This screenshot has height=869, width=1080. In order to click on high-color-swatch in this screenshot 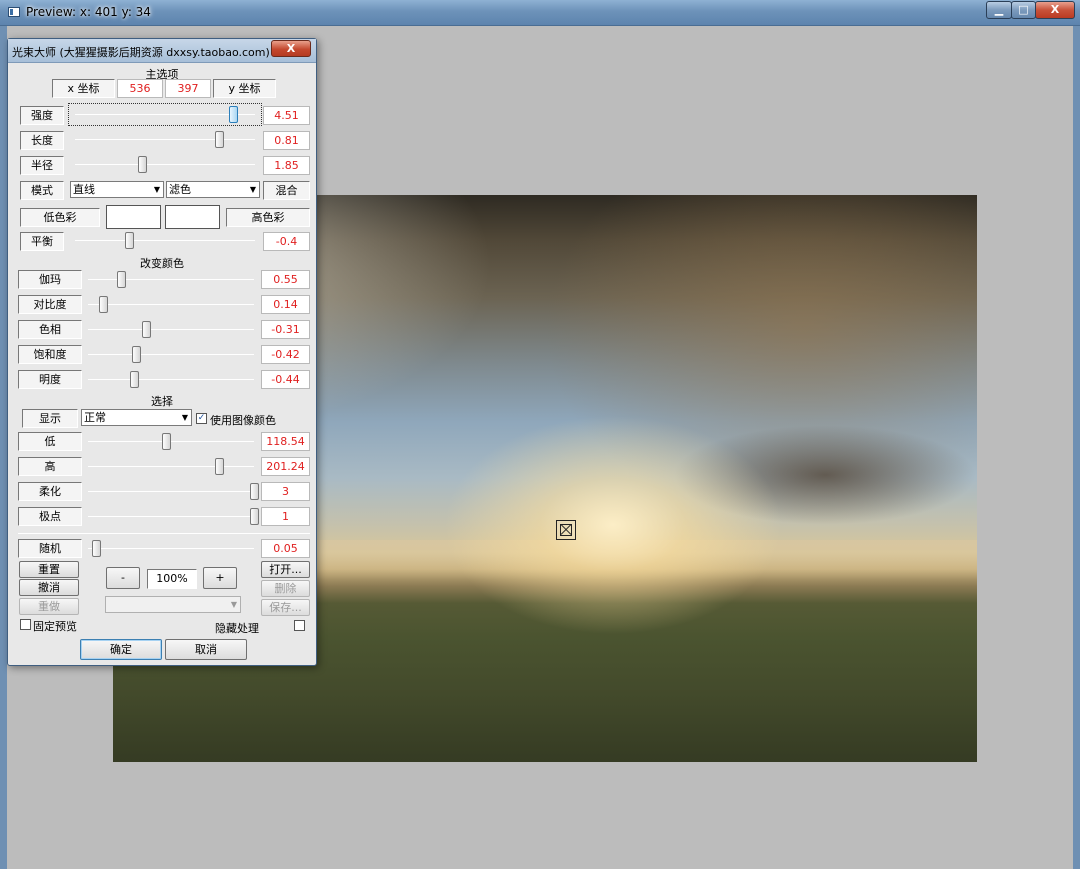, I will do `click(192, 217)`.